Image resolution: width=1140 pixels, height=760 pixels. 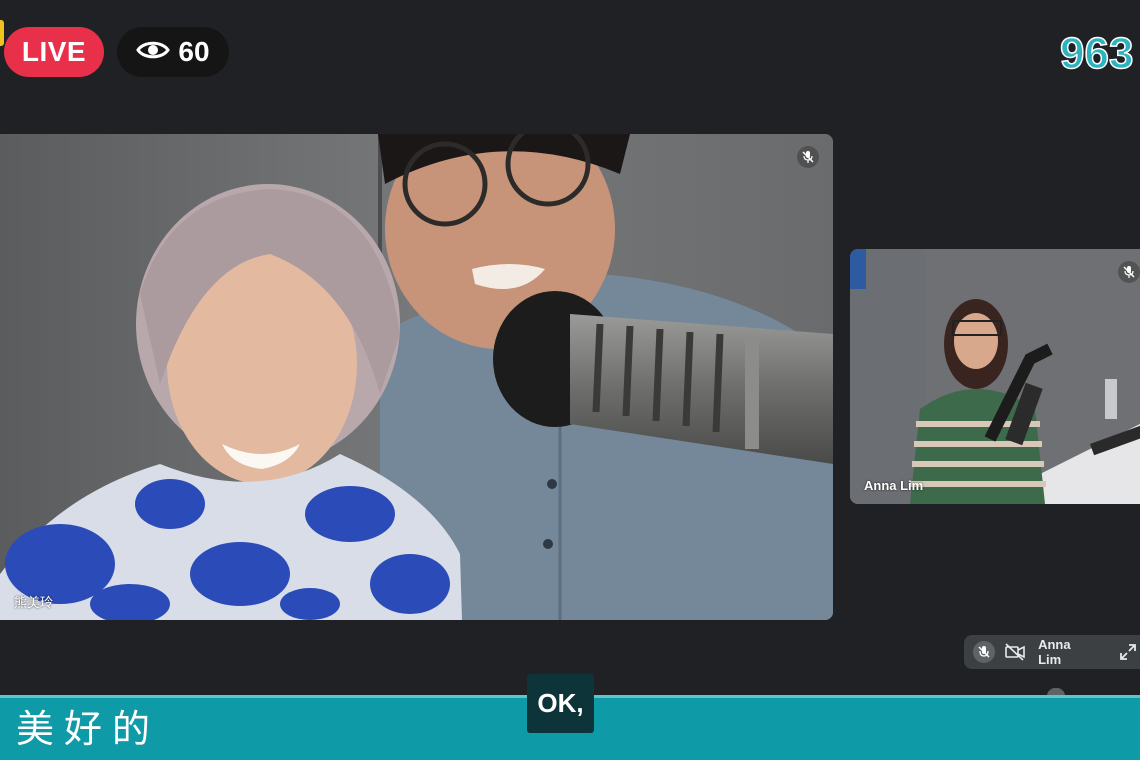 I want to click on live-badge: LIVE, so click(x=54, y=52).